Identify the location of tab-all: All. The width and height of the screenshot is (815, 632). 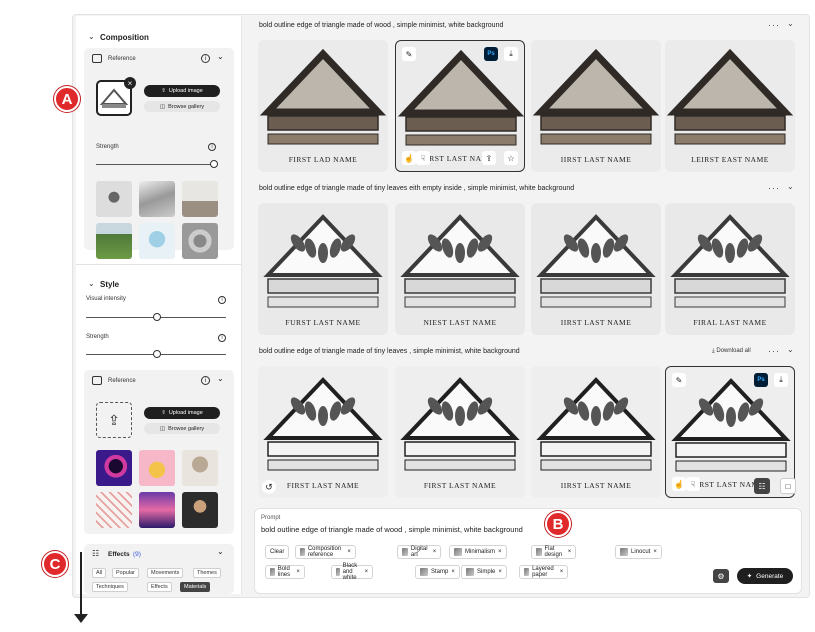
(99, 573).